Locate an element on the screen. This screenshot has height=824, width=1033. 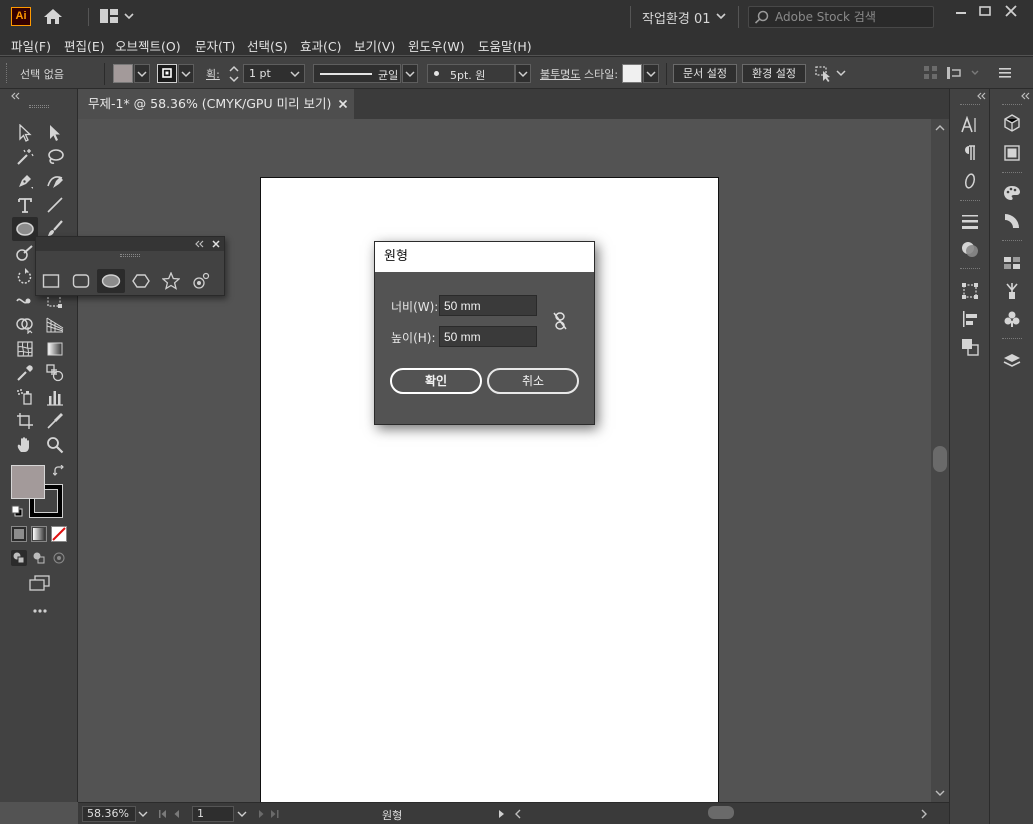
opentype-panel-icon is located at coordinates (970, 181).